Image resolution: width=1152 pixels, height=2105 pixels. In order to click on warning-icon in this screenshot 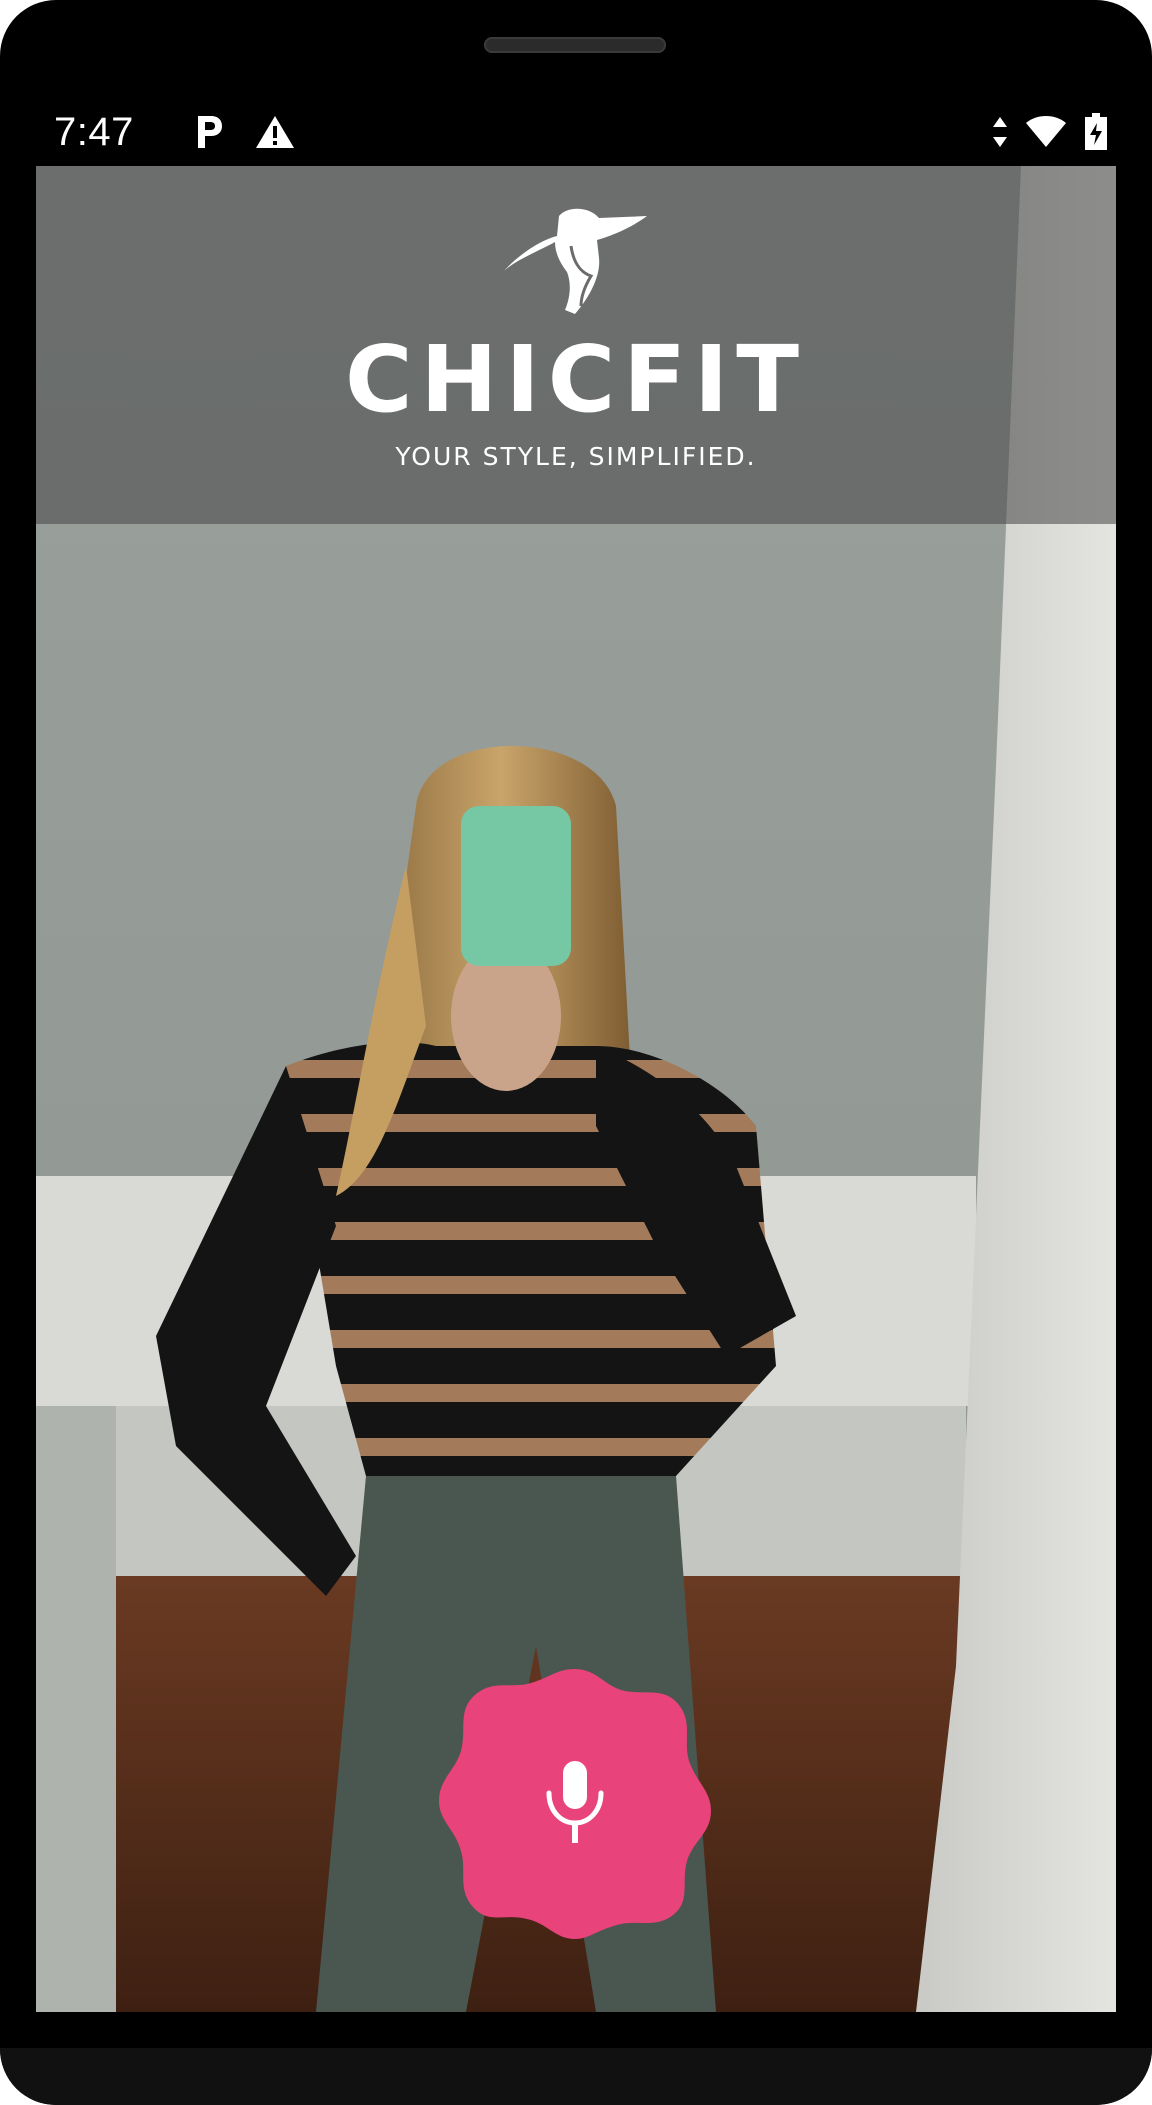, I will do `click(275, 132)`.